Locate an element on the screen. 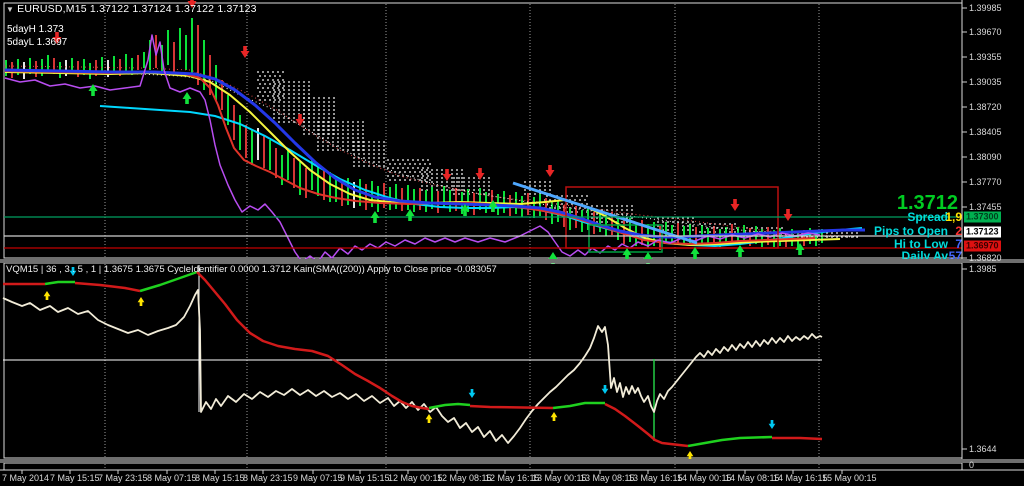 The width and height of the screenshot is (1024, 486). time-axis-label: 8 May 15:15 is located at coordinates (220, 478).